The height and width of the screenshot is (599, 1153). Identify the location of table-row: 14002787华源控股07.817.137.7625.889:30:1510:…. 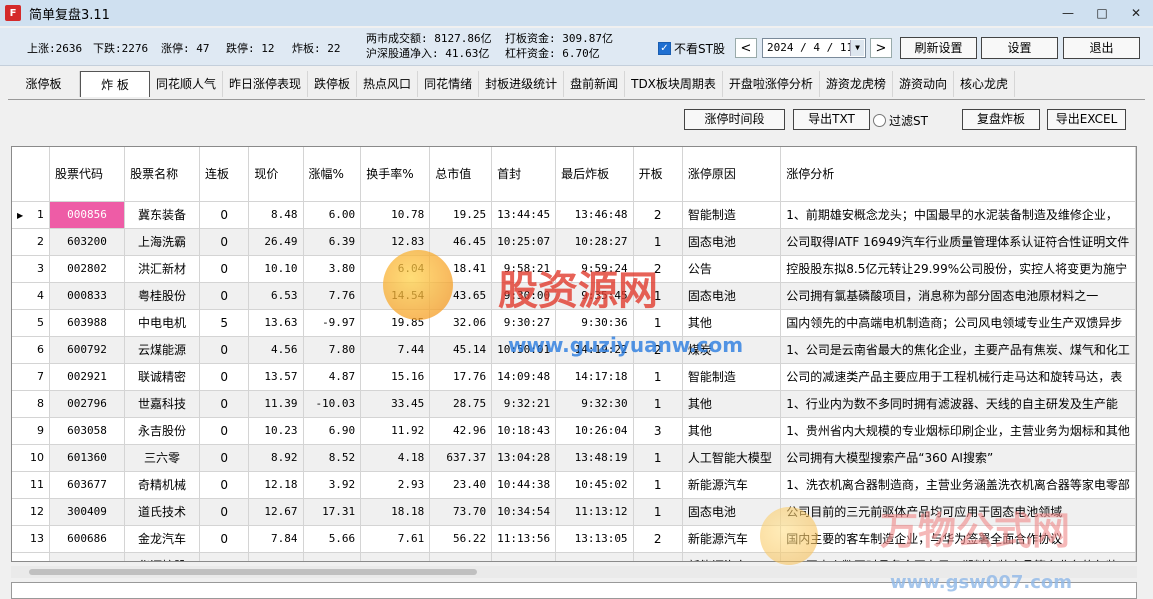
(574, 556).